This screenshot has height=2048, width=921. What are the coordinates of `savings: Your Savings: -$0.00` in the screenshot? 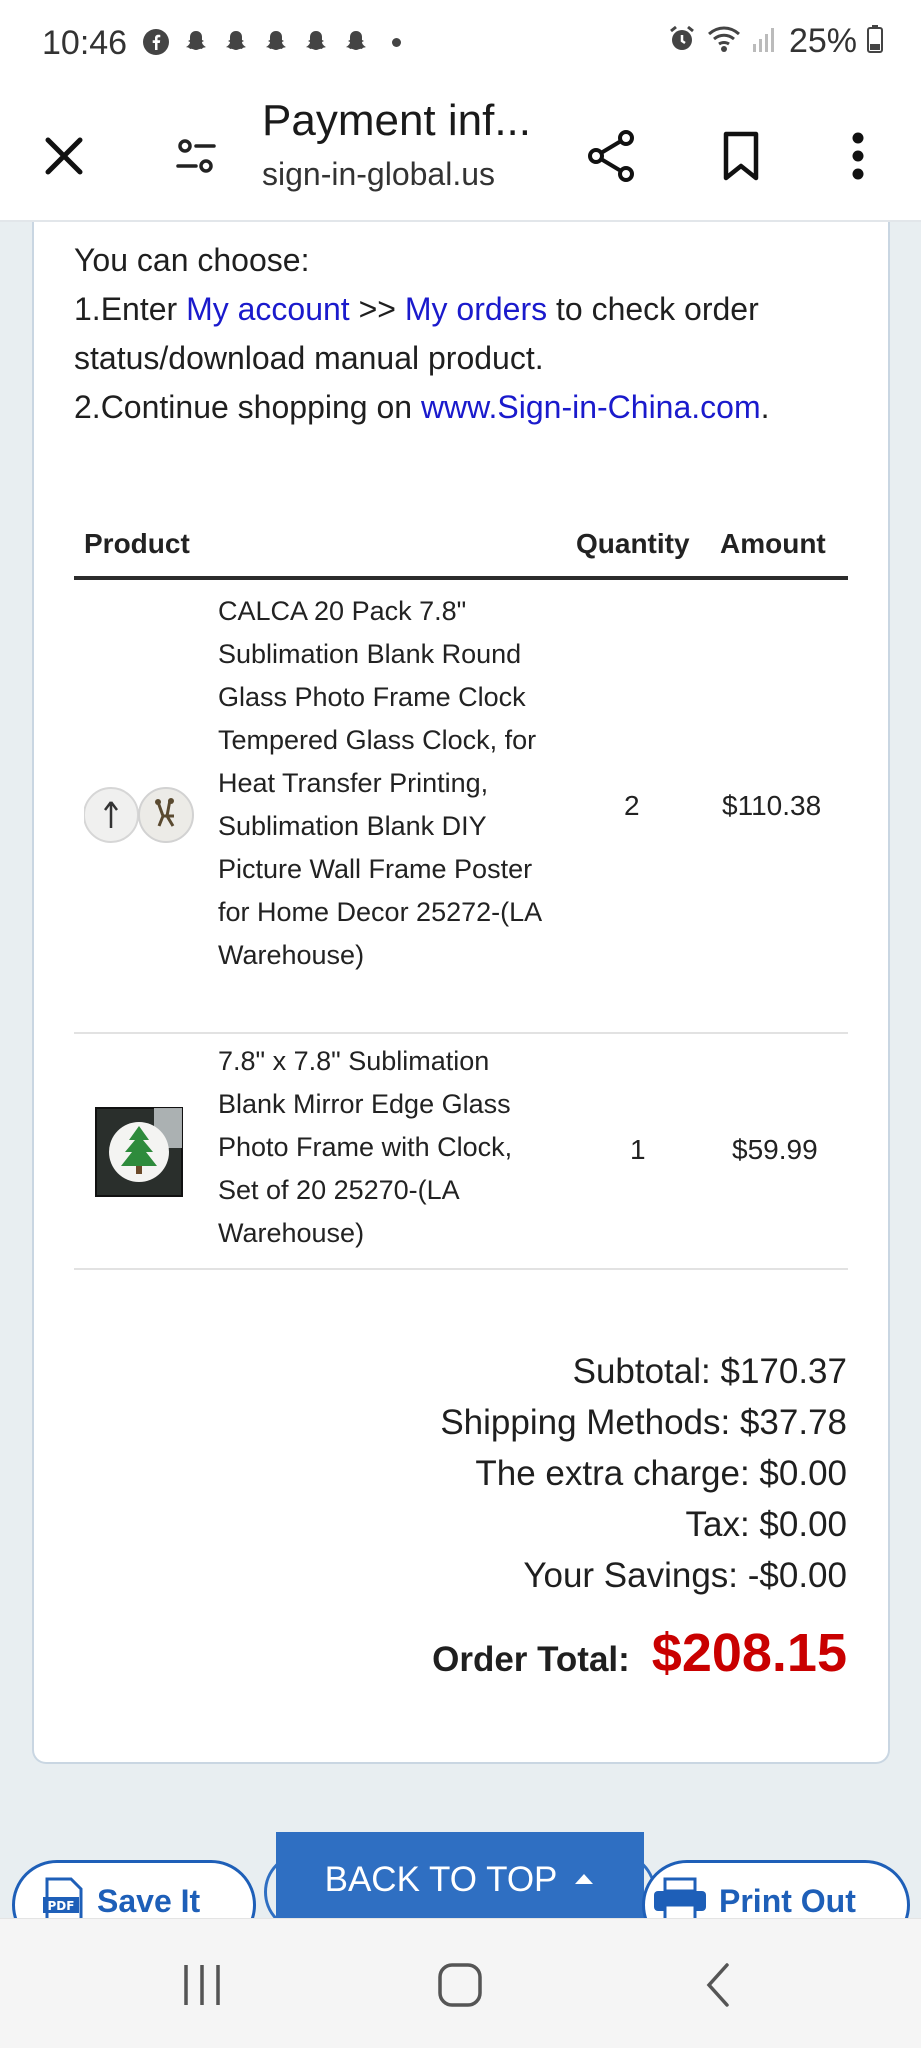 It's located at (685, 1575).